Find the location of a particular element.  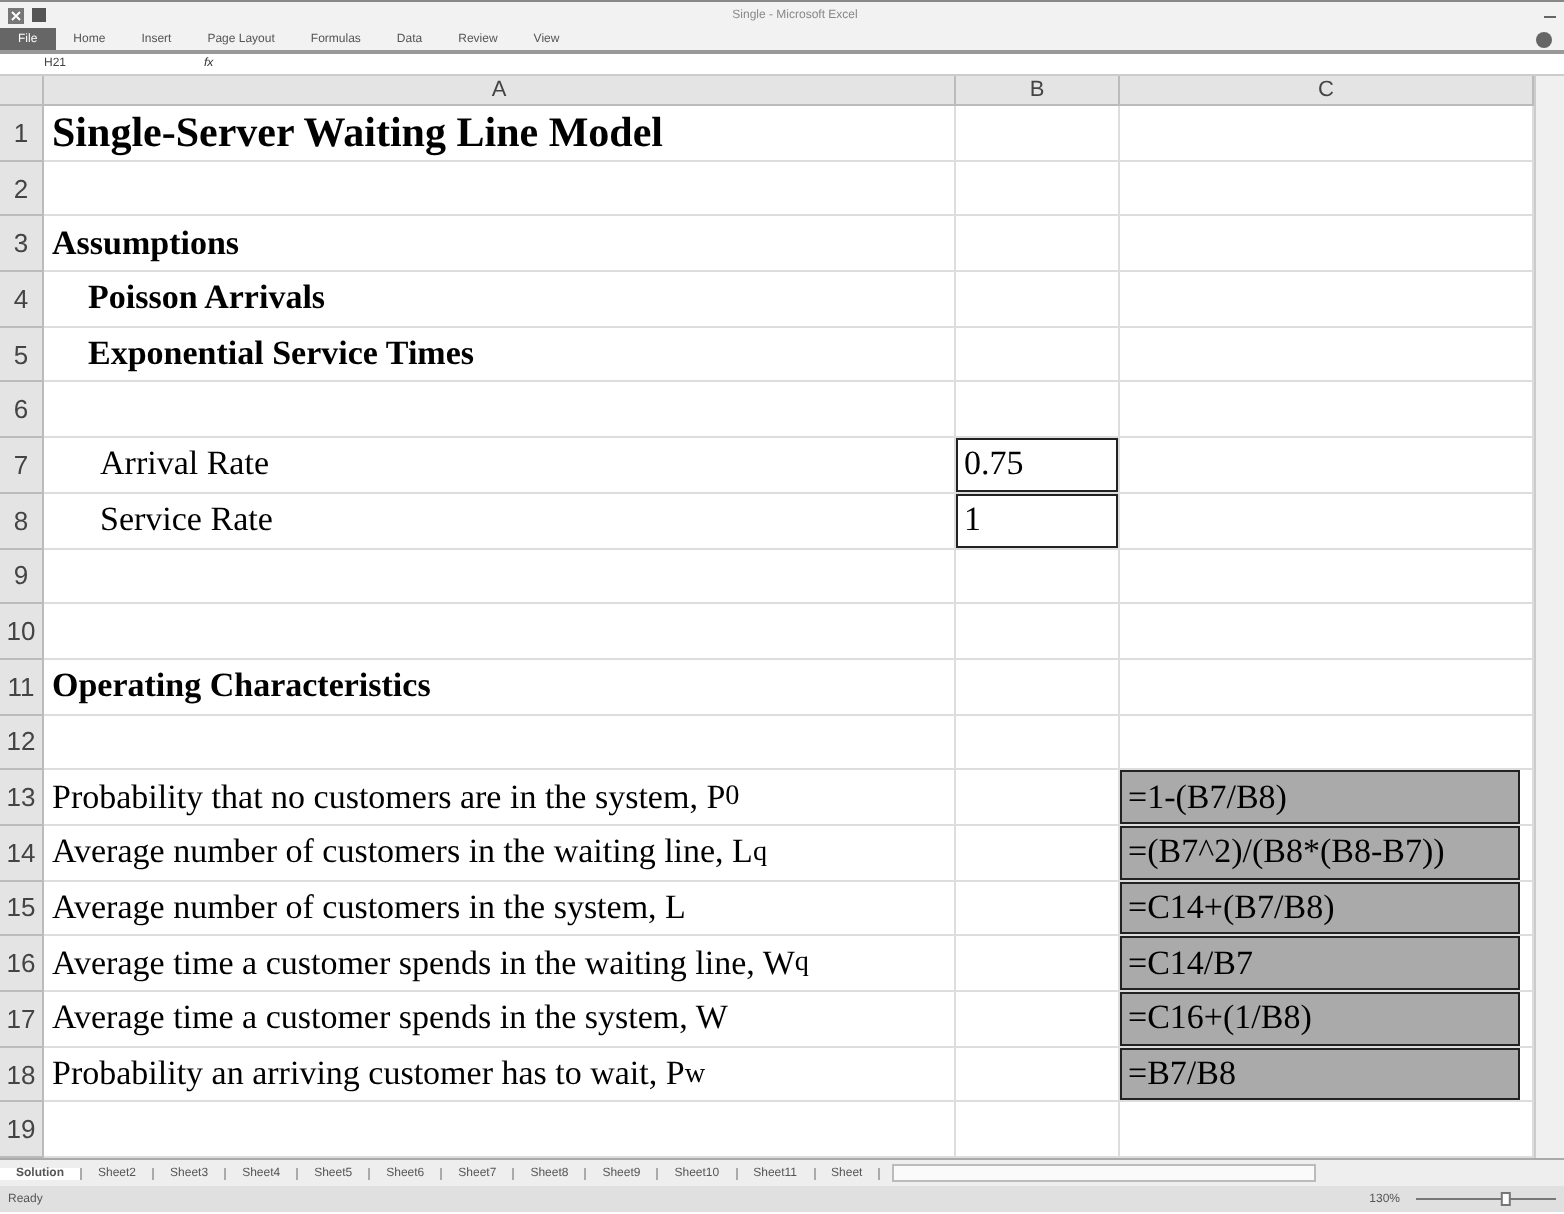

row-header: 11 is located at coordinates (22, 687).